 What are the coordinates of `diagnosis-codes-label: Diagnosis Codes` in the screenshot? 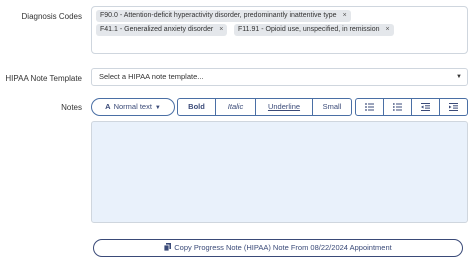 It's located at (51, 16).